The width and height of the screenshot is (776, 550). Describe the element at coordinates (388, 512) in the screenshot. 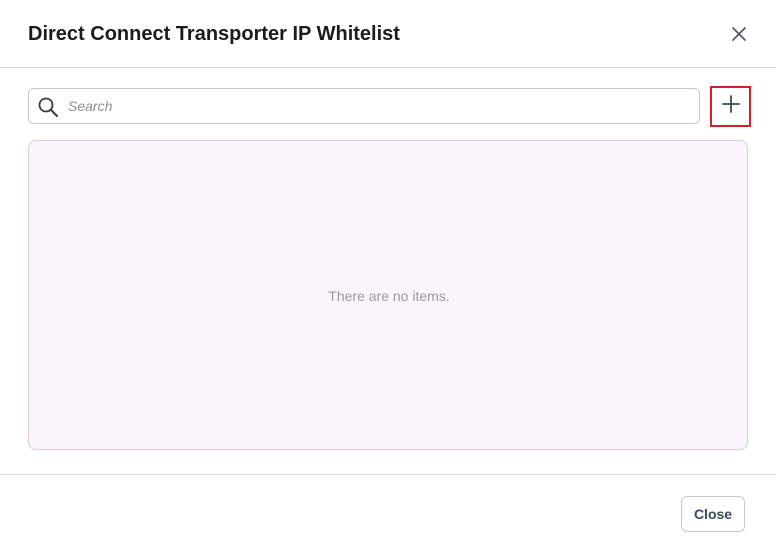

I see `dialog-footer: Close` at that location.